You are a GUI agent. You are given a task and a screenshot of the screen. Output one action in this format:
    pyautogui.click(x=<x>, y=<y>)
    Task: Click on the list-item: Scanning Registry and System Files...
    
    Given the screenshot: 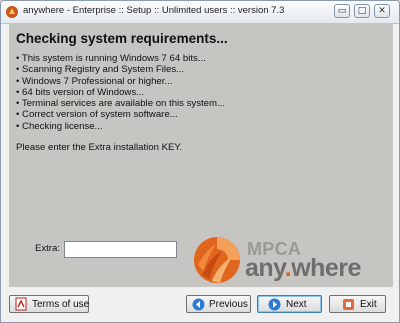 What is the action you would take?
    pyautogui.click(x=120, y=69)
    